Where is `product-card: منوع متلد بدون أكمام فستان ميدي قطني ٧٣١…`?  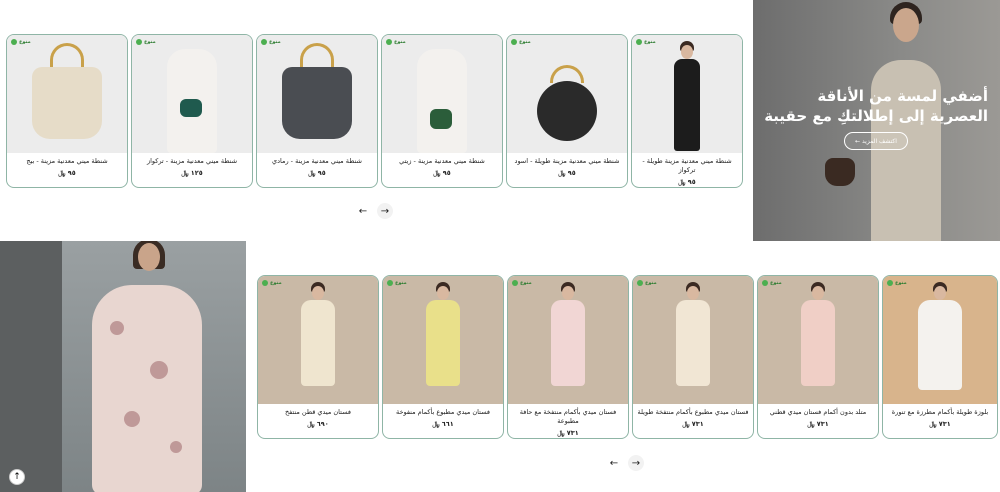 product-card: منوع متلد بدون أكمام فستان ميدي قطني ٧٣١… is located at coordinates (818, 357).